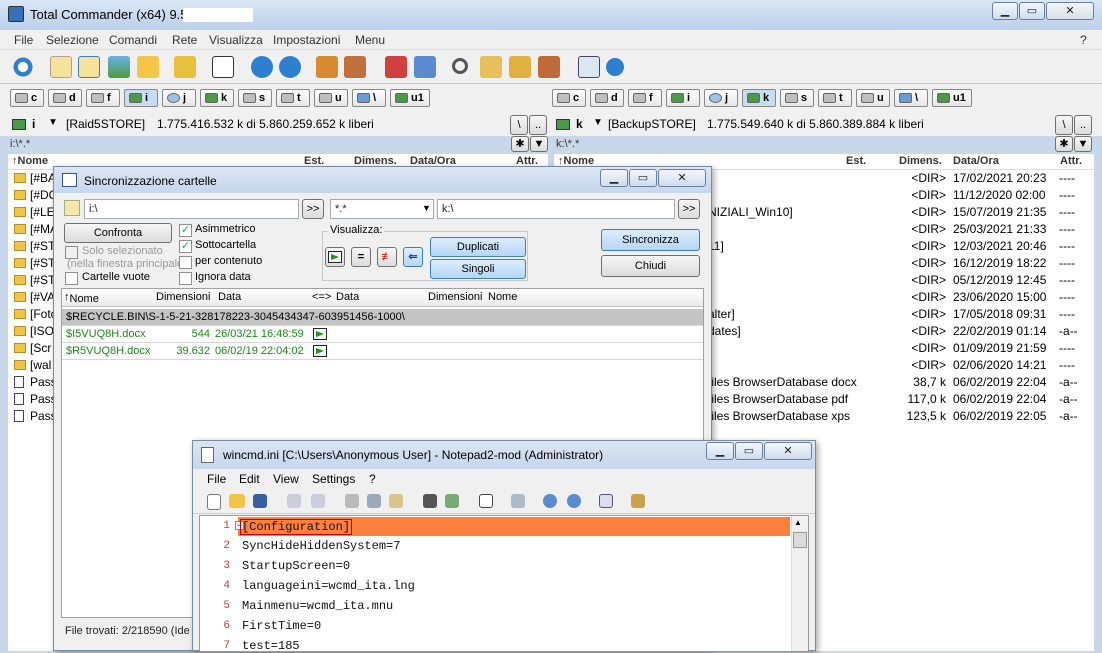  Describe the element at coordinates (835, 98) in the screenshot. I see `right-drive-t: t` at that location.